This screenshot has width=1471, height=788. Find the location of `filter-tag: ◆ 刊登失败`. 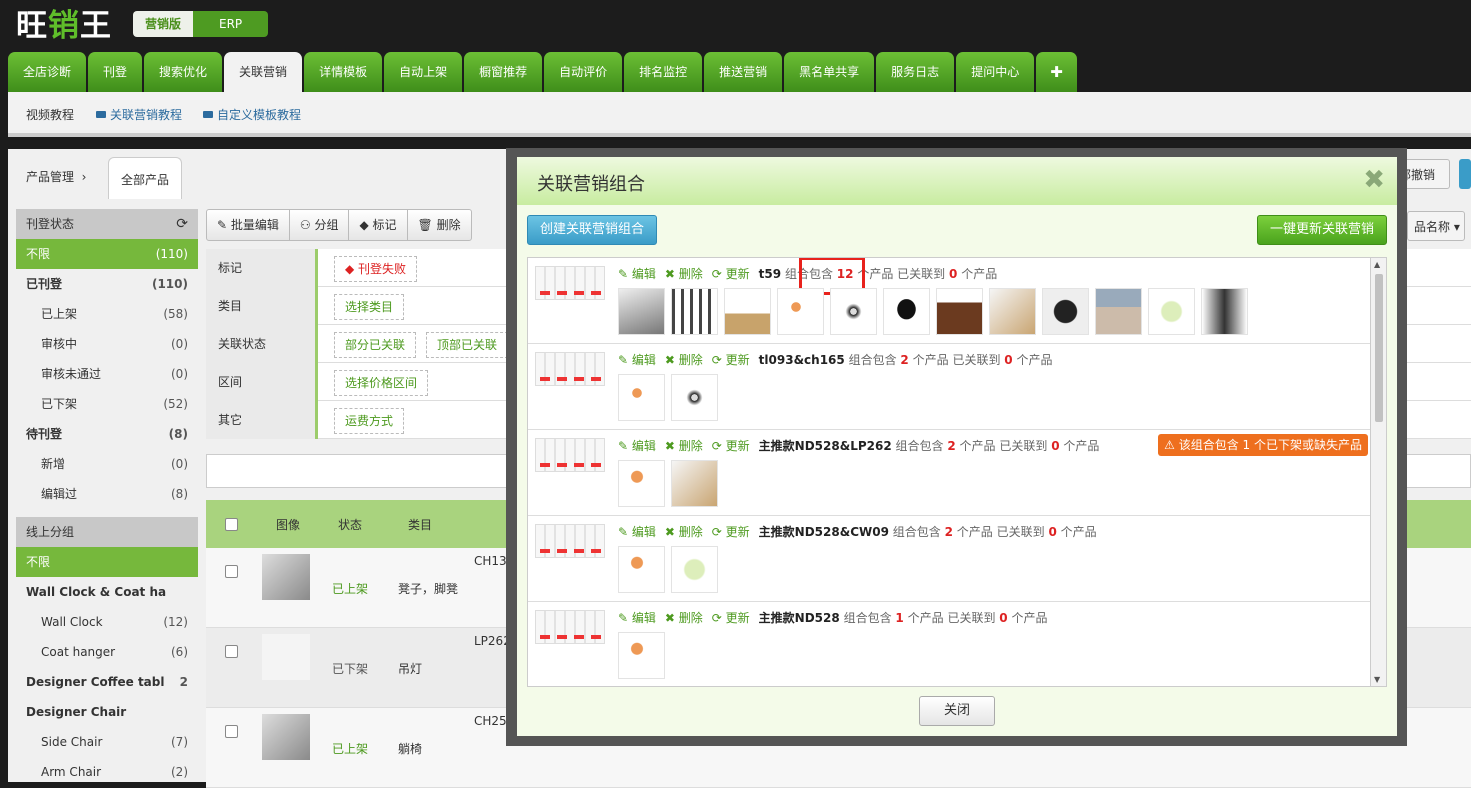

filter-tag: ◆ 刊登失败 is located at coordinates (376, 269).